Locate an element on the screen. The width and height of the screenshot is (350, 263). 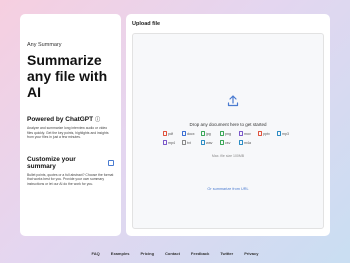
format-label: jpg is located at coordinates (208, 133).